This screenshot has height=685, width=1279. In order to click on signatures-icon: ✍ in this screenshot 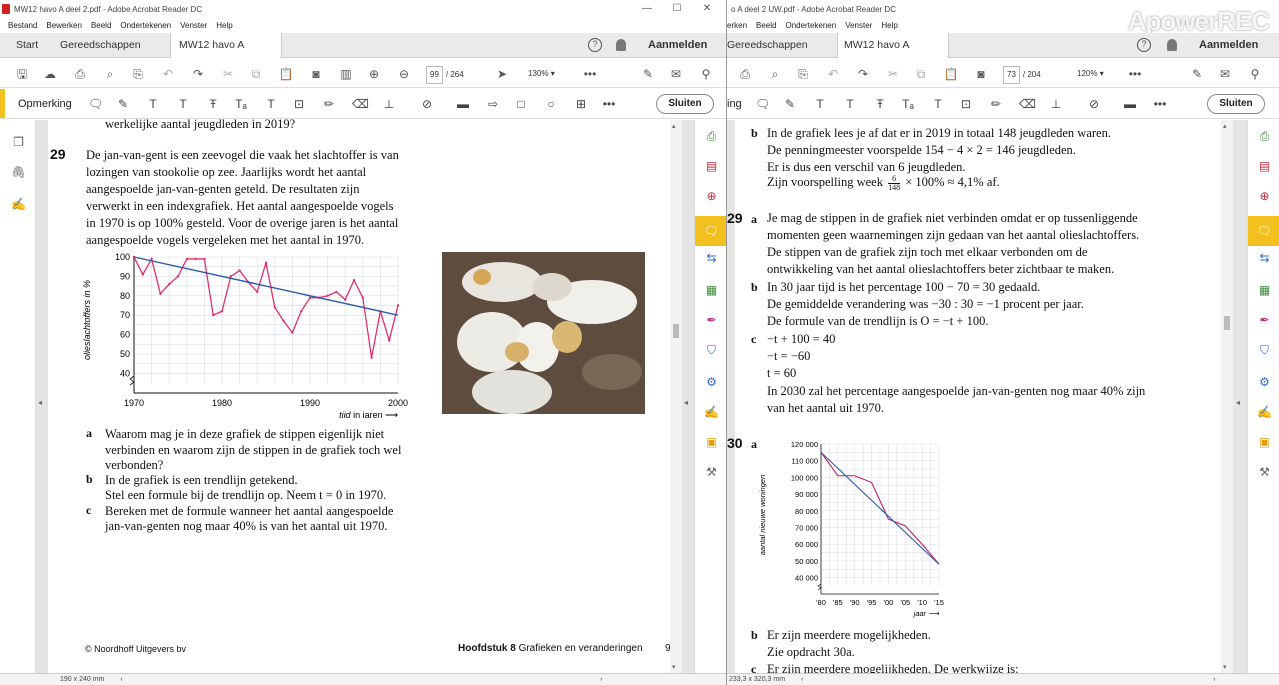, I will do `click(18, 204)`.